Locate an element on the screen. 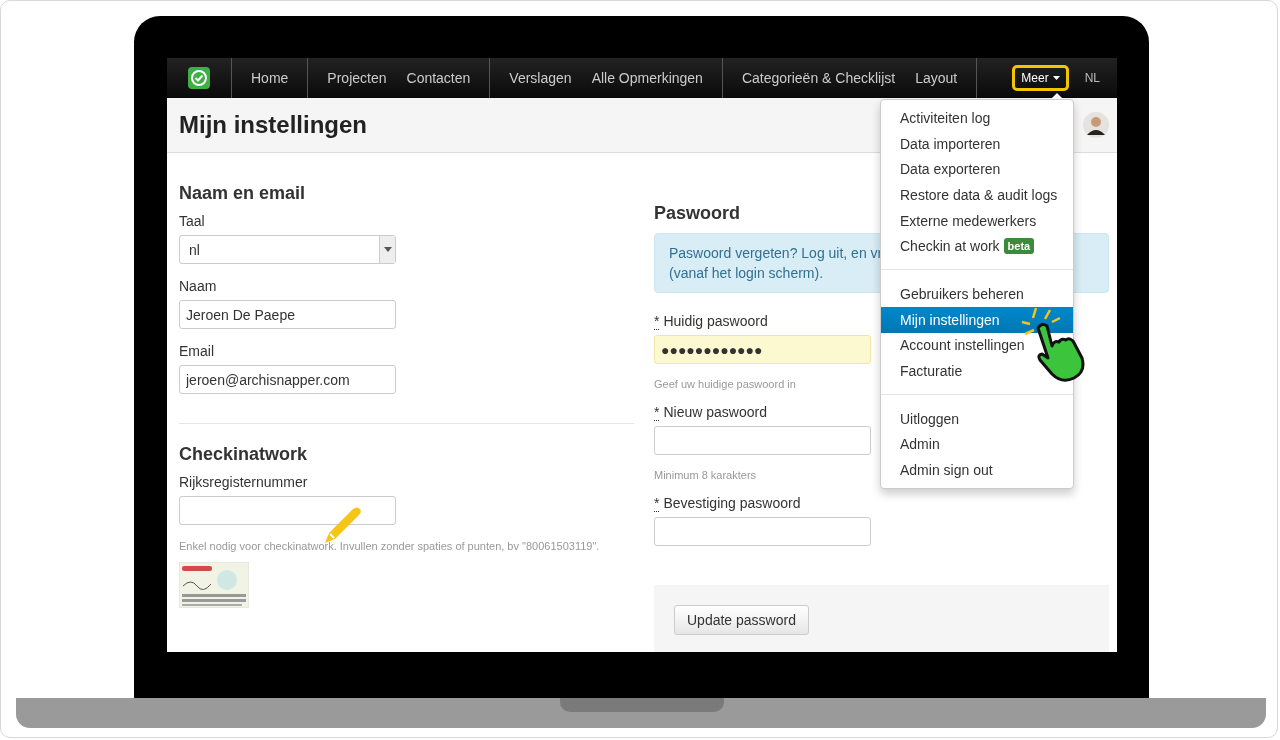  menu-item: Activiteiten log is located at coordinates (938, 118).